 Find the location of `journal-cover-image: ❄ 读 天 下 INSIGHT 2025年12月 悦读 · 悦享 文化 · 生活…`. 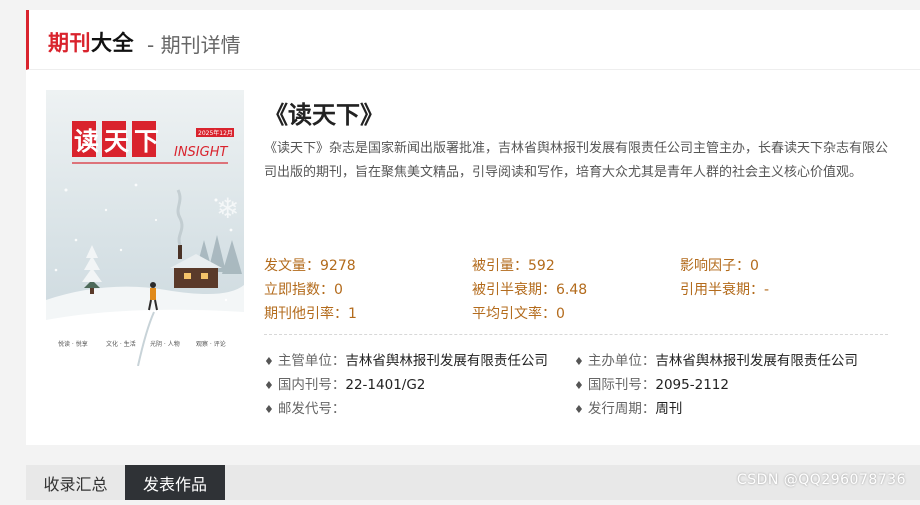

journal-cover-image: ❄ 读 天 下 INSIGHT 2025年12月 悦读 · 悦享 文化 · 生活… is located at coordinates (145, 228).